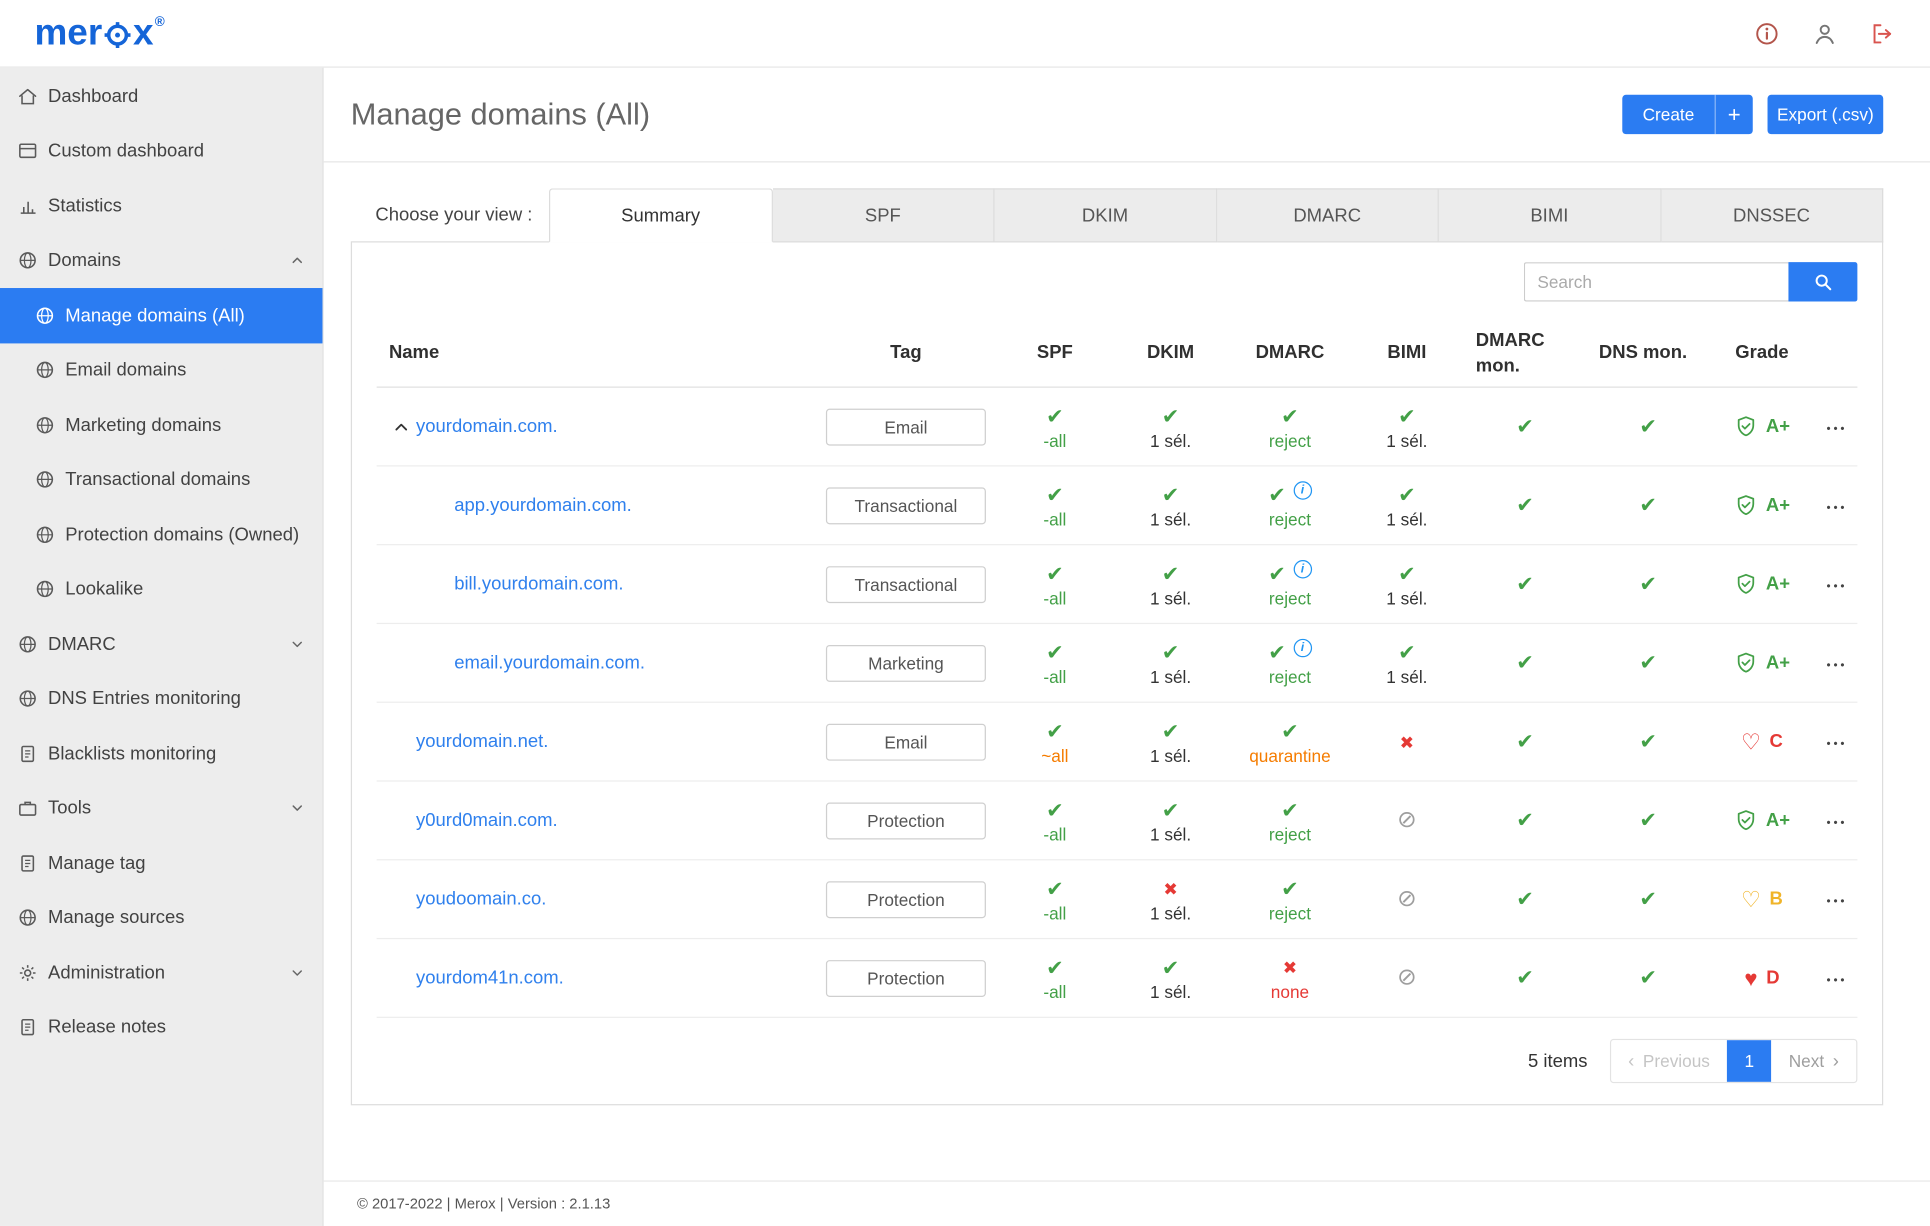 Image resolution: width=1930 pixels, height=1226 pixels. I want to click on sidebar-item-manage-tag: Manage tag, so click(161, 863).